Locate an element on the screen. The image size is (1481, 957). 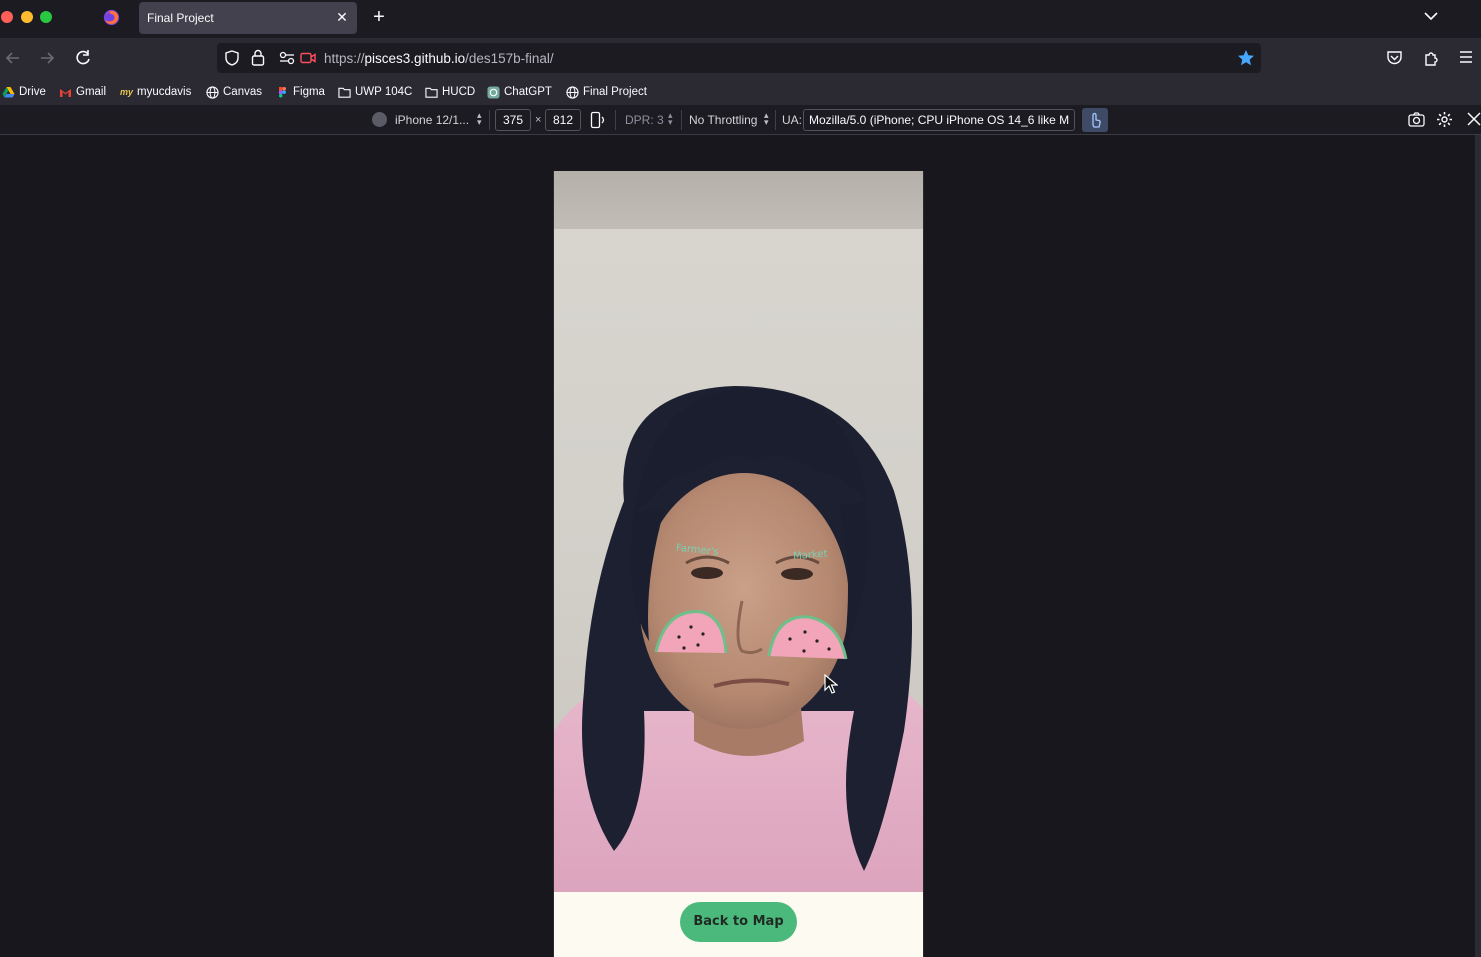
viewport-width-input: 375 is located at coordinates (513, 120).